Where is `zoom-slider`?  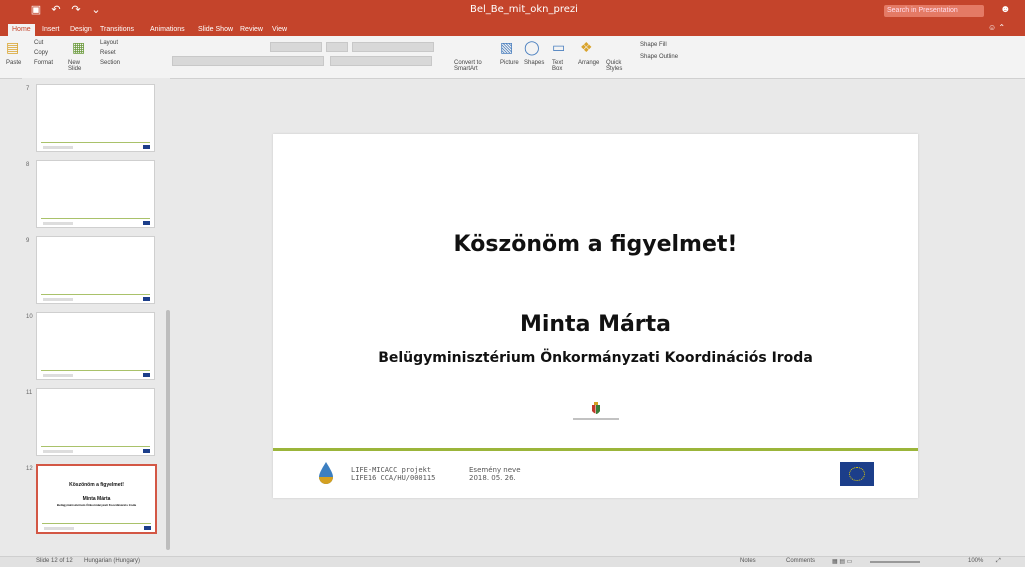 zoom-slider is located at coordinates (895, 562).